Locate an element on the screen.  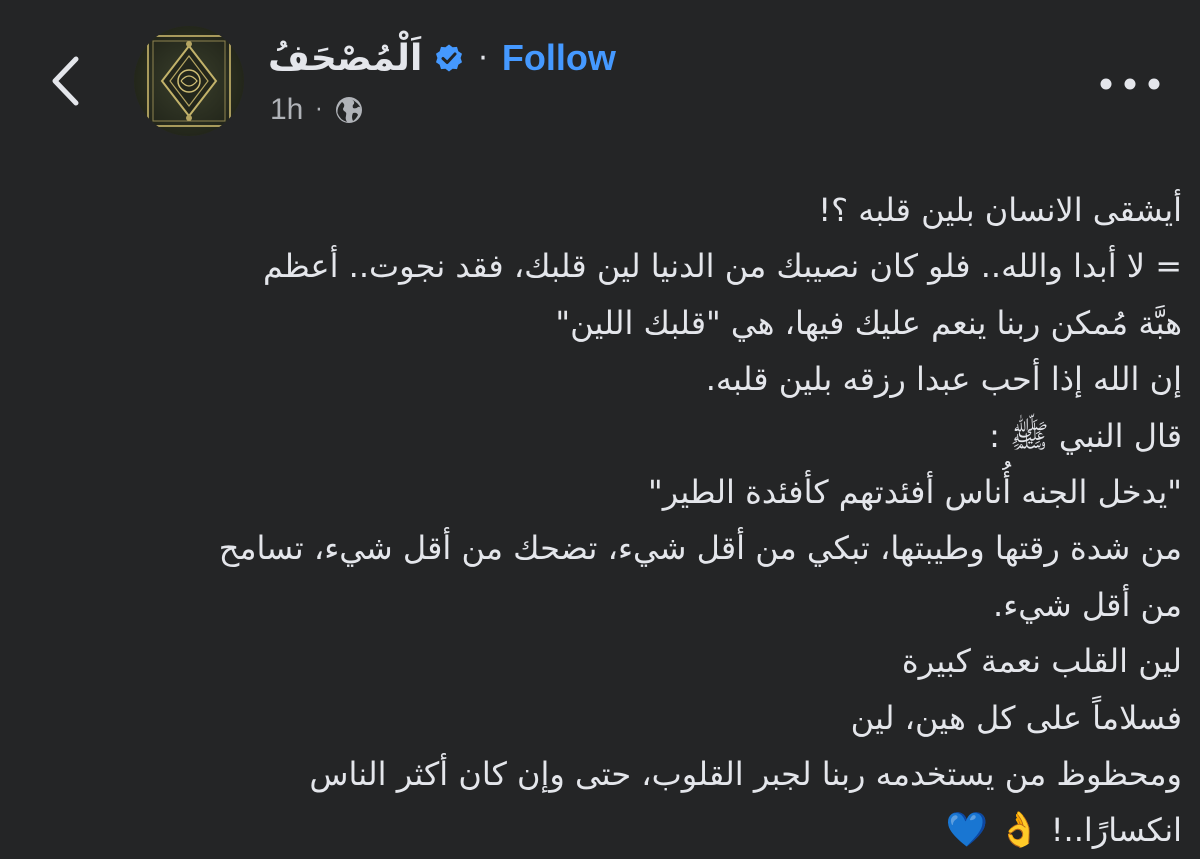
more-options-button is located at coordinates (1130, 84).